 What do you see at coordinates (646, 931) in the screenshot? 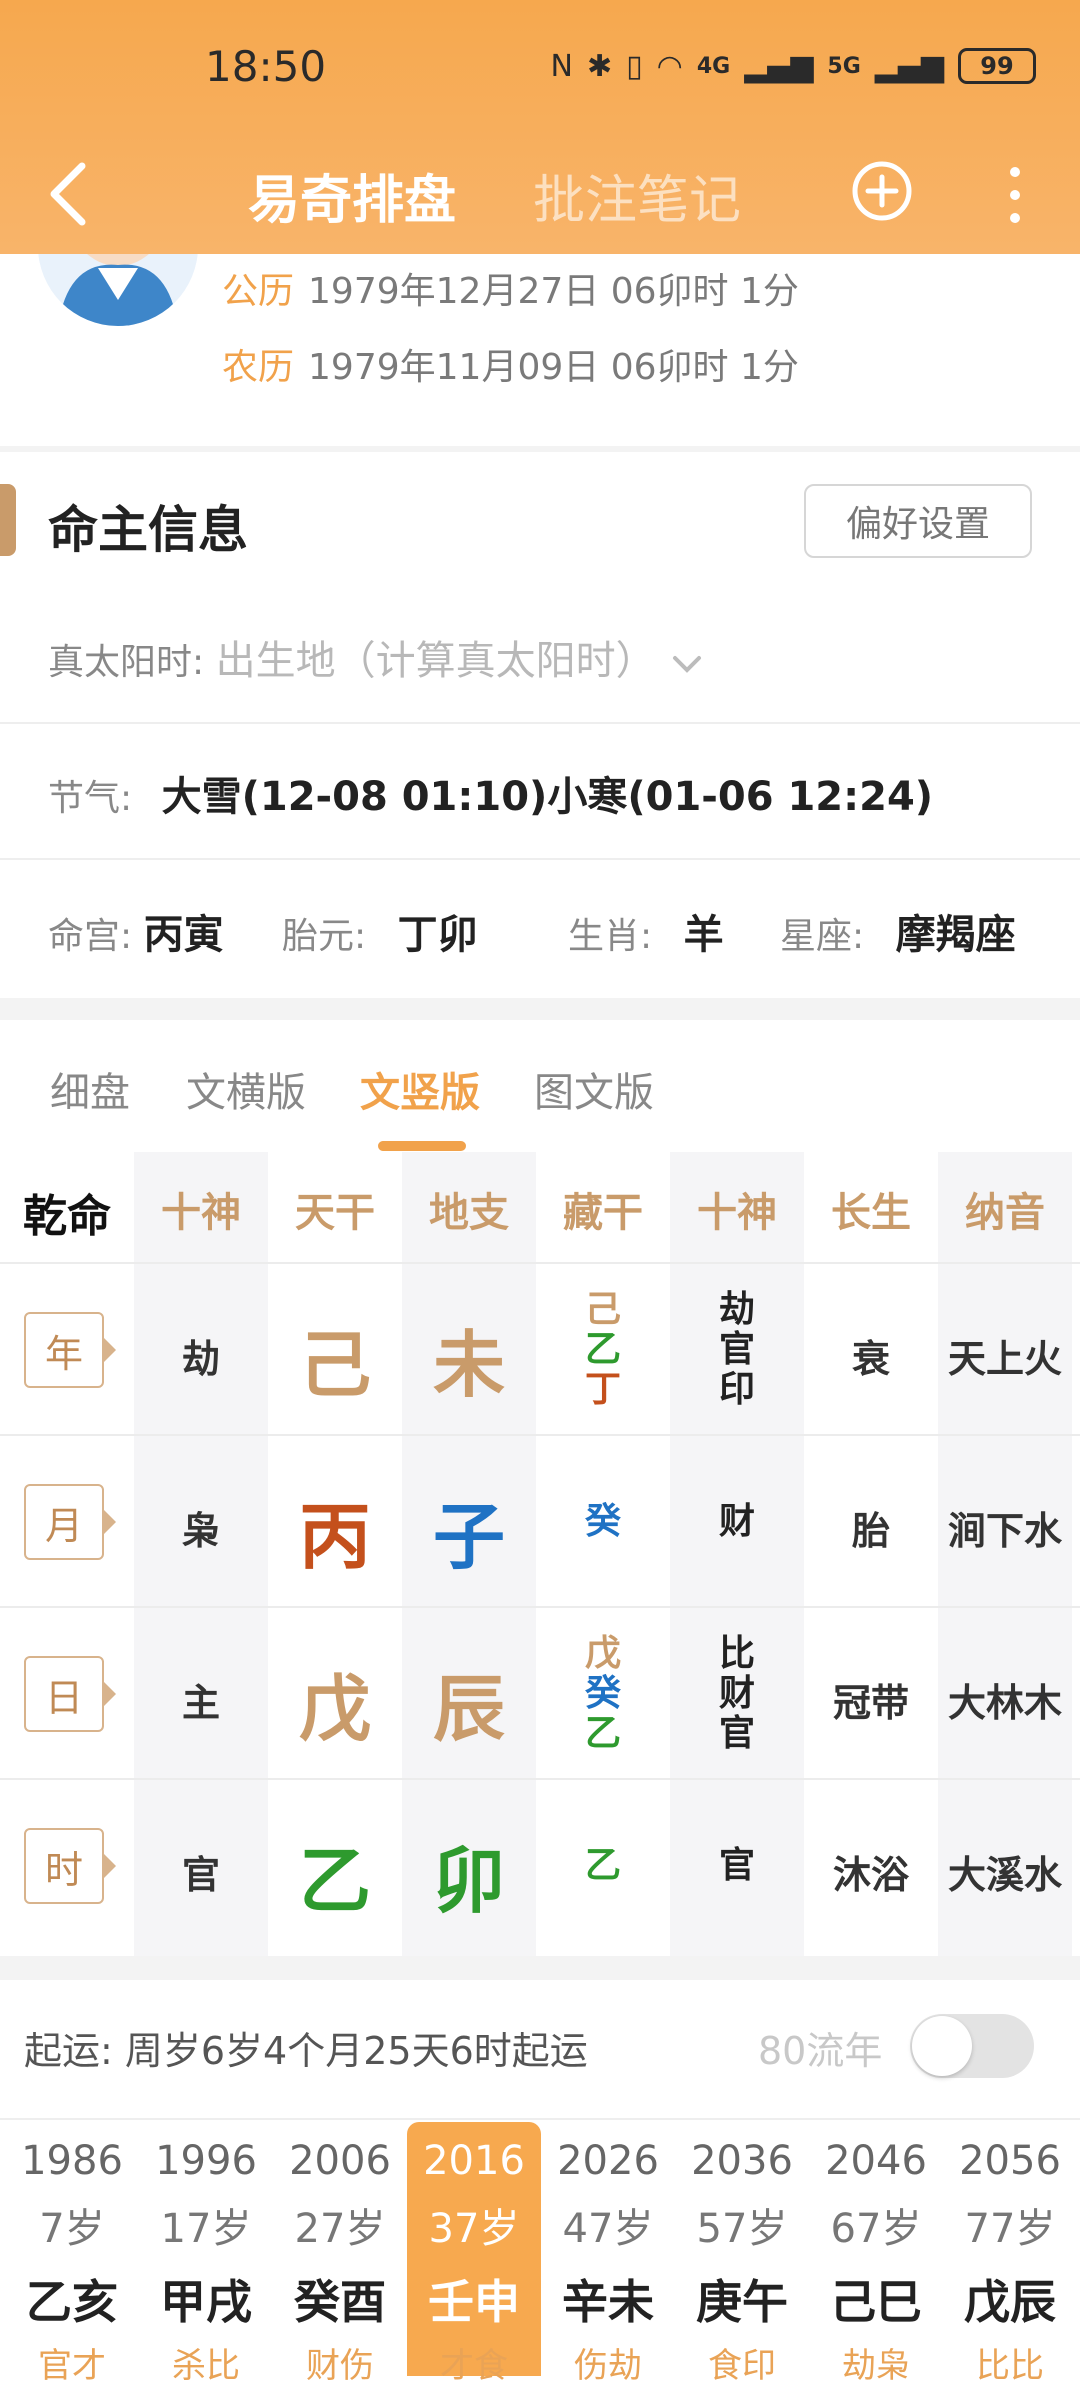
I see `zodiac-row: 生肖: 羊` at bounding box center [646, 931].